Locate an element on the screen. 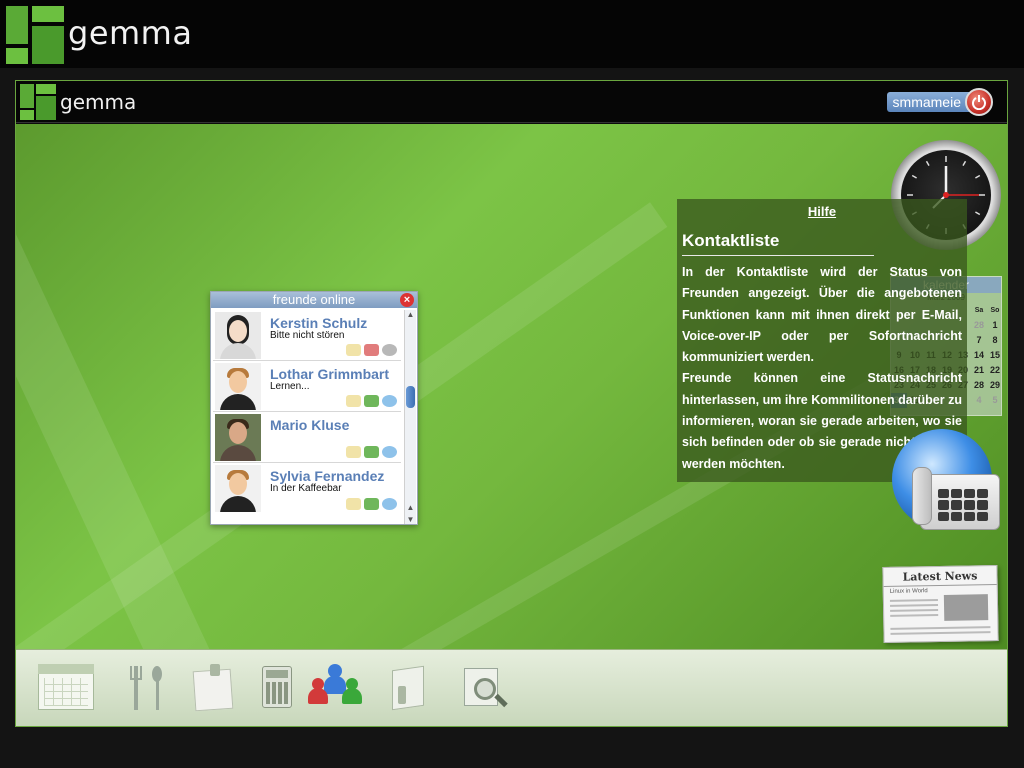  keypad-icon is located at coordinates (963, 505).